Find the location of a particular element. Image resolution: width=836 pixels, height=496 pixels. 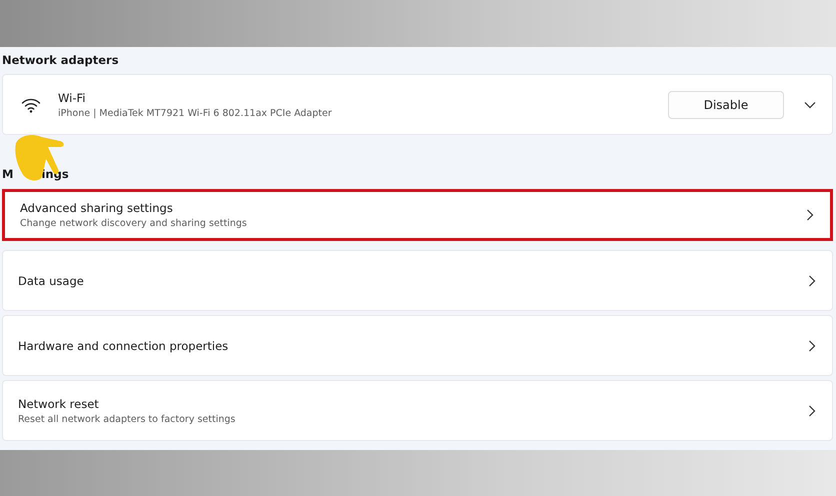

disable-button: Disable is located at coordinates (726, 104).